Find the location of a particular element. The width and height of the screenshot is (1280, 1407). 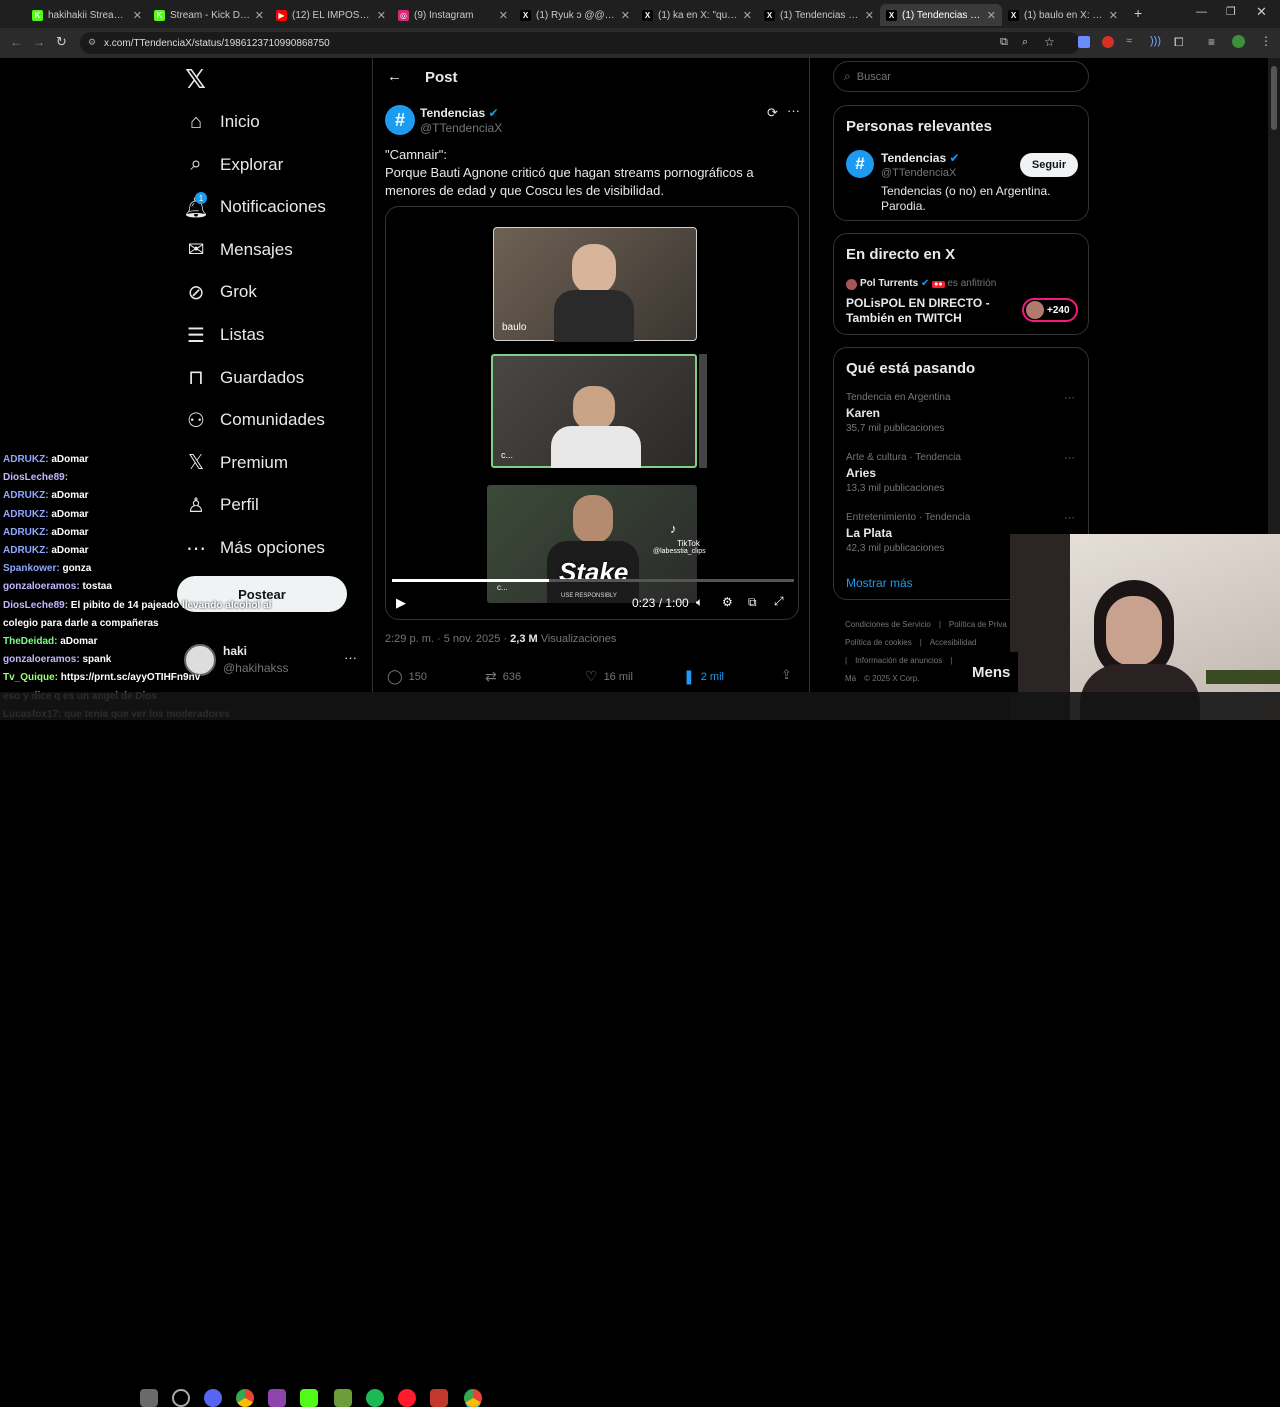

chrome-icon is located at coordinates (245, 1398).